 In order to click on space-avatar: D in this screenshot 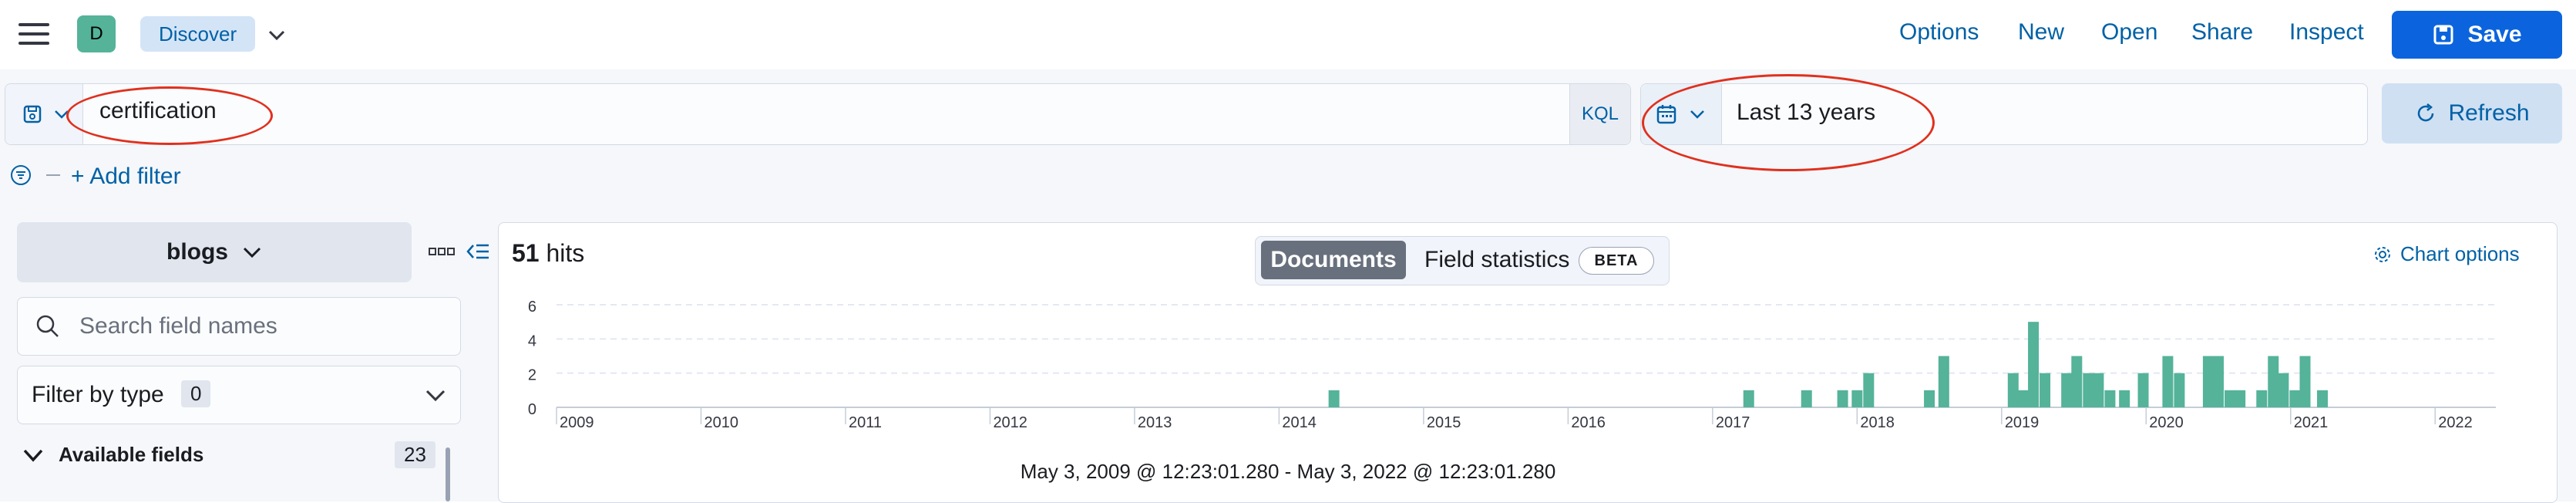, I will do `click(96, 33)`.